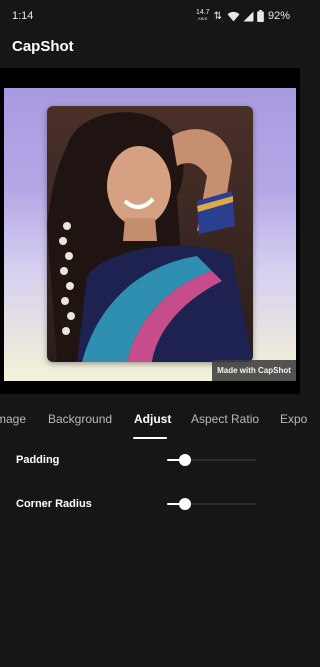  What do you see at coordinates (248, 16) in the screenshot?
I see `signal-icon` at bounding box center [248, 16].